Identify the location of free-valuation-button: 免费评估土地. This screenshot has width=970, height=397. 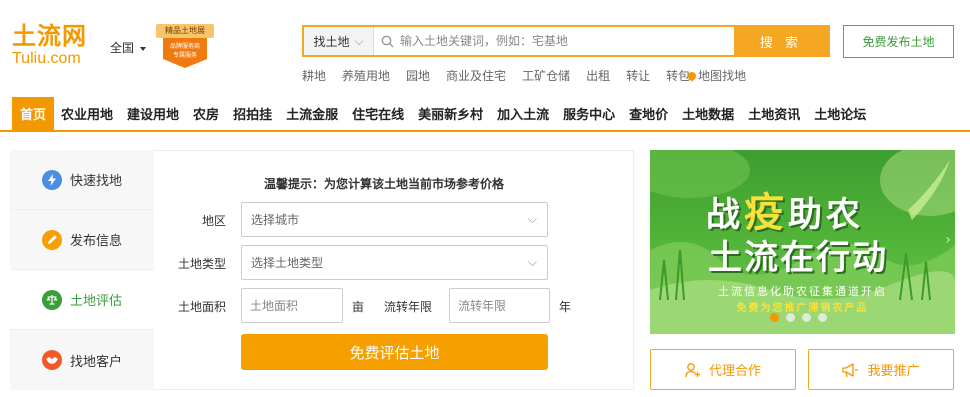
(394, 352).